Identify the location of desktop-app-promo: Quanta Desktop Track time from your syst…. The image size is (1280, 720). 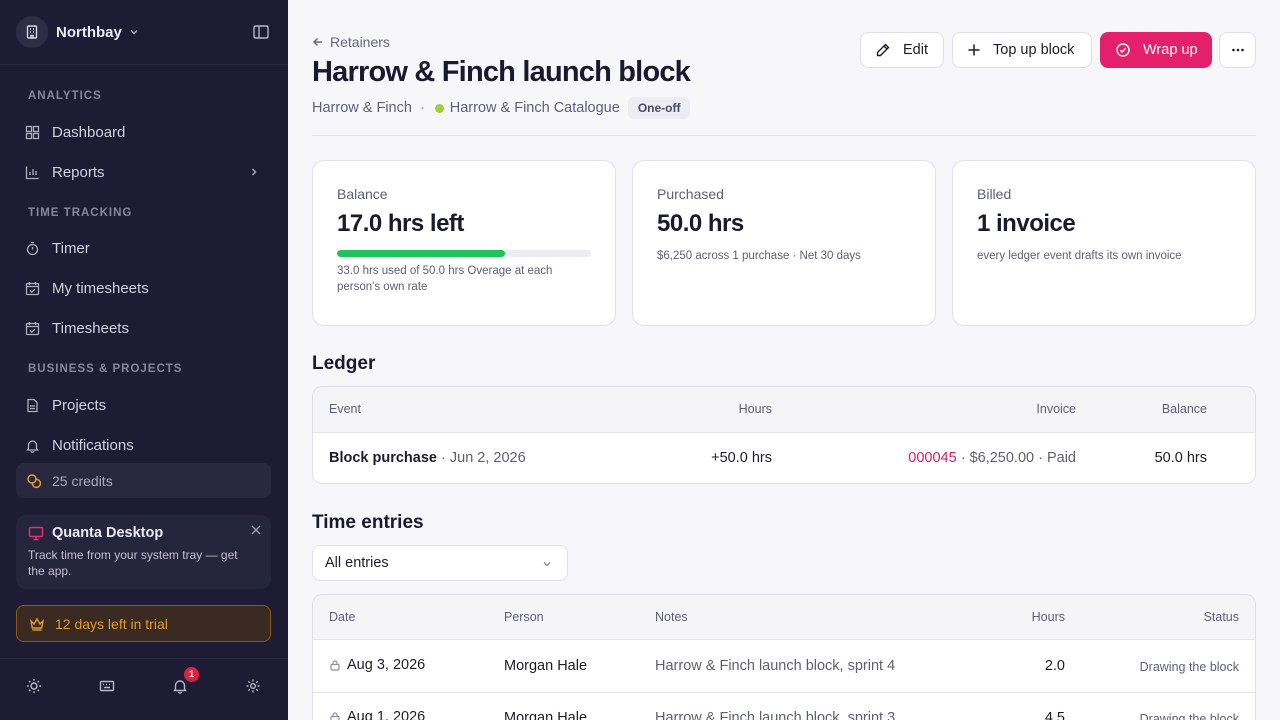
(143, 552).